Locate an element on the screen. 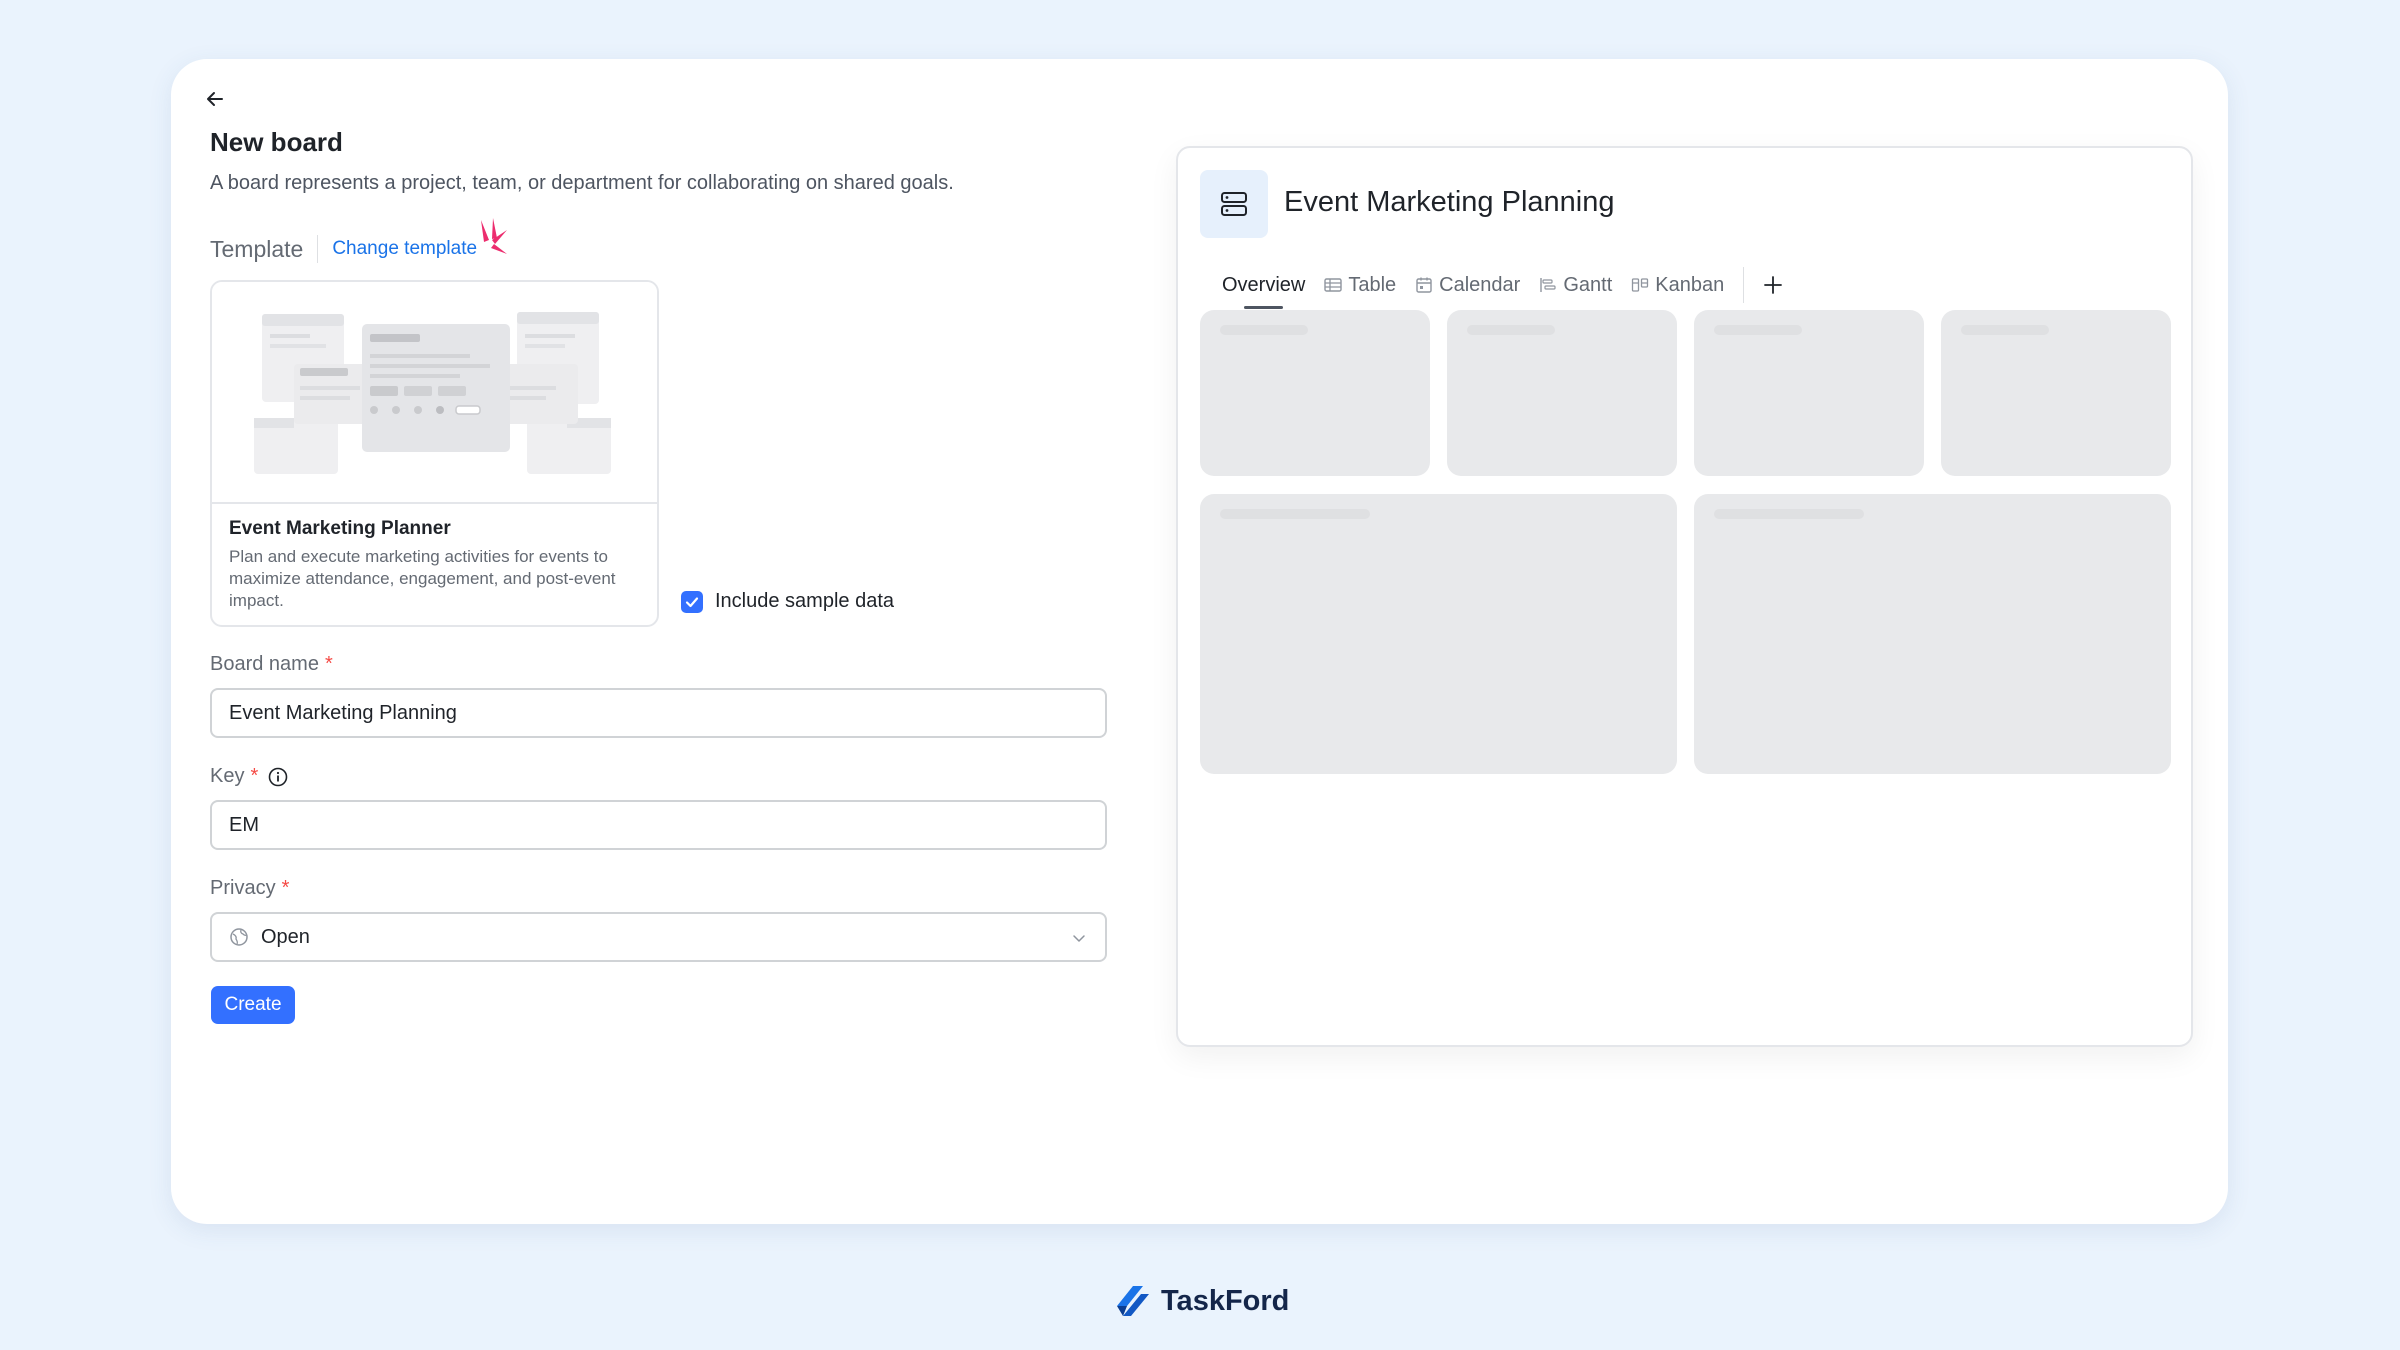 The height and width of the screenshot is (1350, 2400). tab-label: Calendar is located at coordinates (1480, 284).